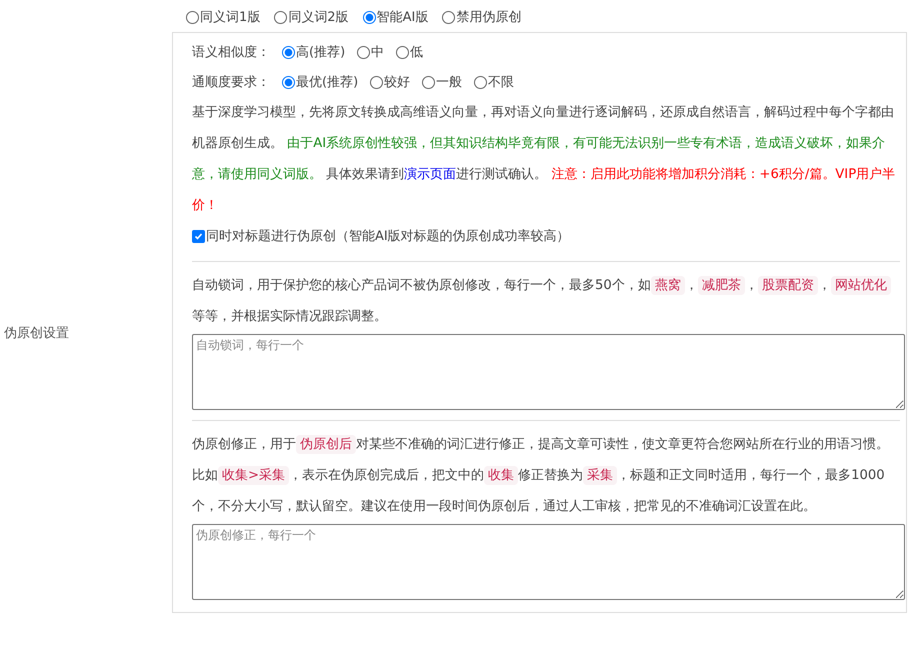 The width and height of the screenshot is (911, 658). What do you see at coordinates (442, 82) in the screenshot?
I see `radio-option: 一般` at bounding box center [442, 82].